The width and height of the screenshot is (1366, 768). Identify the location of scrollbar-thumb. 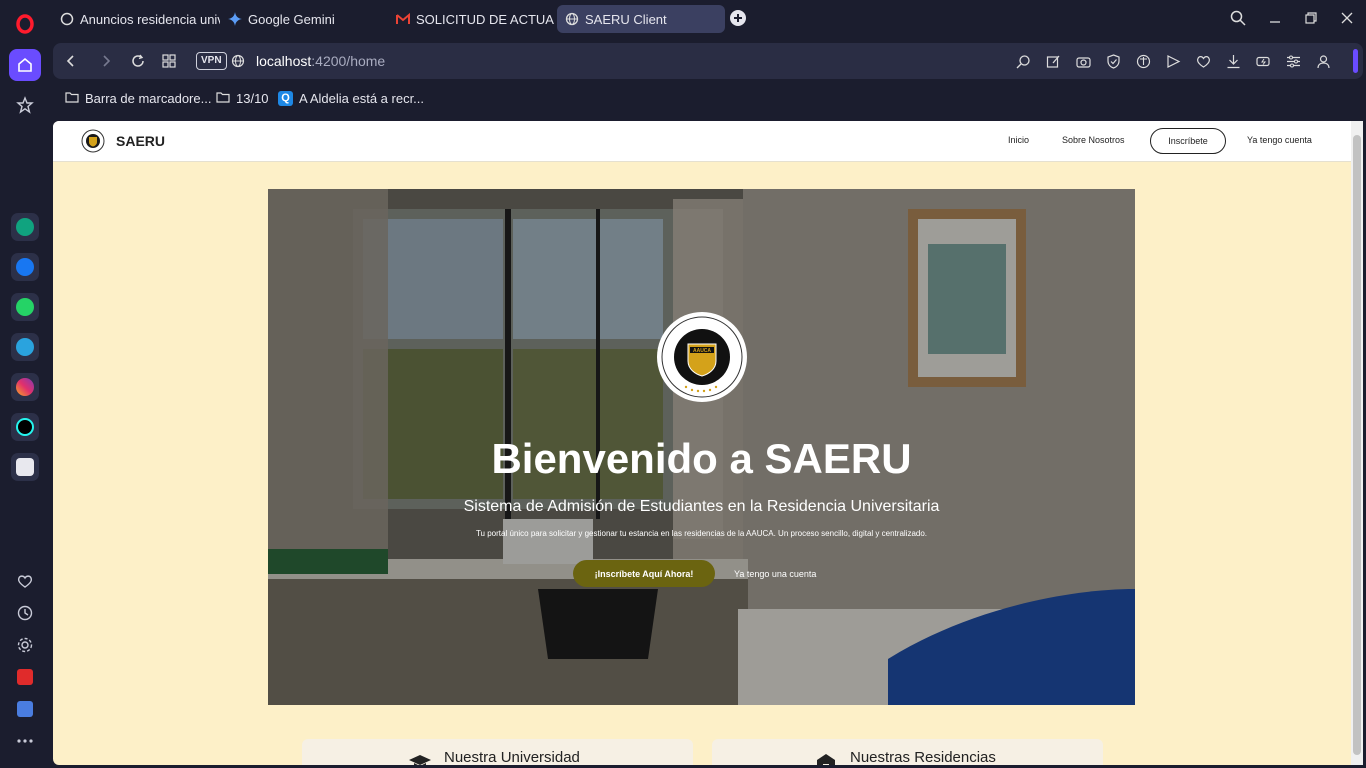
(1357, 445).